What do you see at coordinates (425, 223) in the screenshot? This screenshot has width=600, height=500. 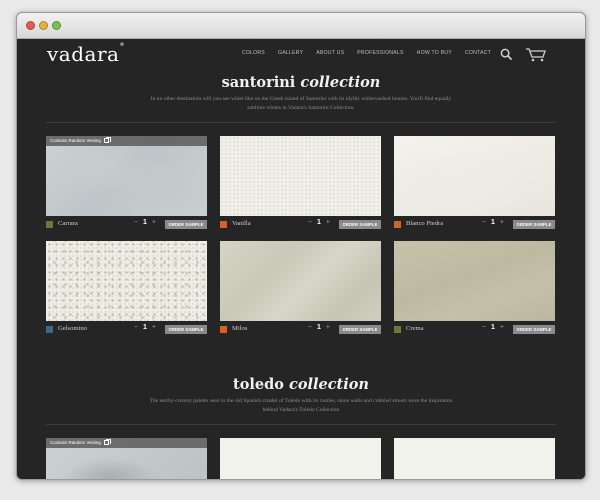 I see `stone-name: Blanco Piedra` at bounding box center [425, 223].